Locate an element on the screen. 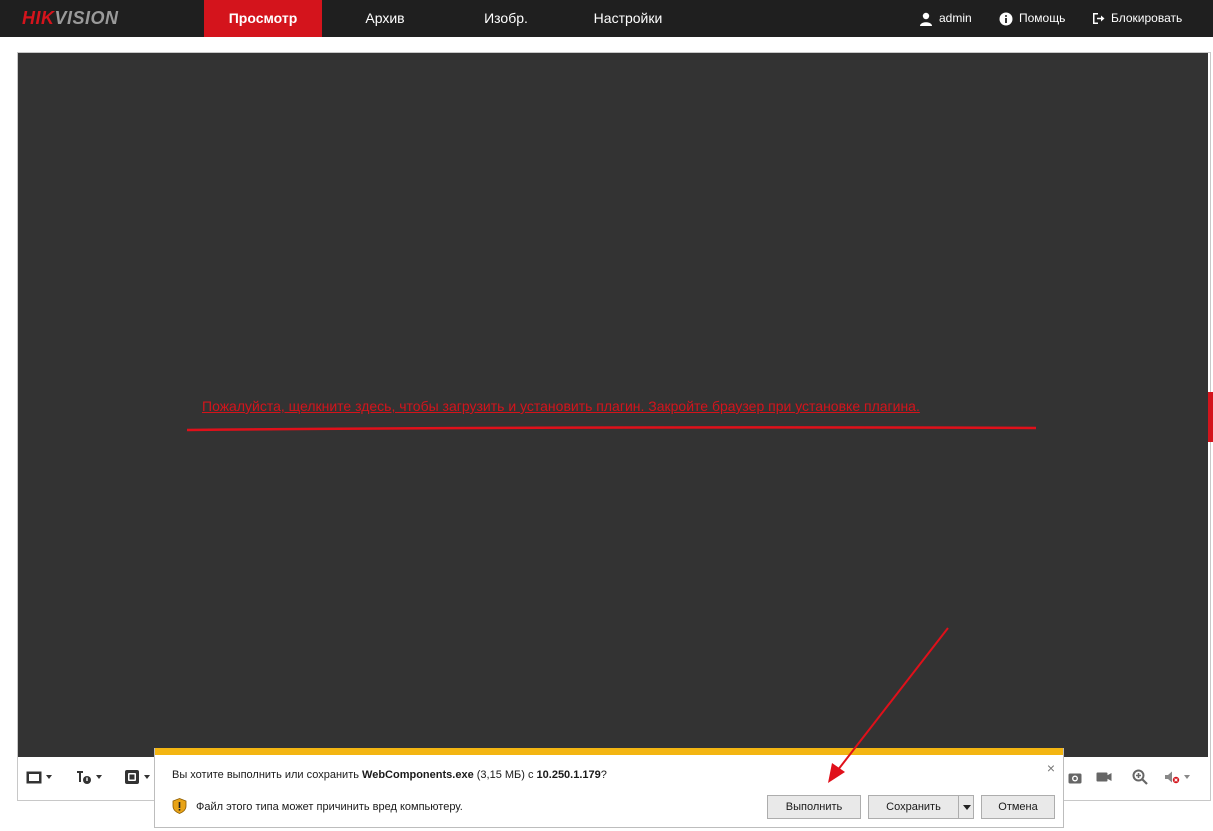  user-menu: admin is located at coordinates (945, 18).